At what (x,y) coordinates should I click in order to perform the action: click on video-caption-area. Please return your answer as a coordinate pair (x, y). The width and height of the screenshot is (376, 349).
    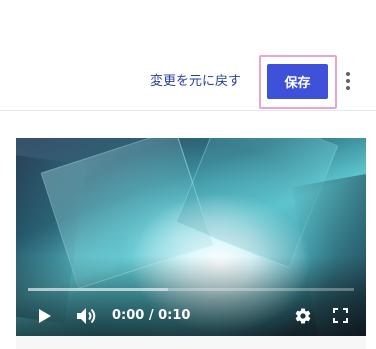
    Looking at the image, I should click on (191, 342).